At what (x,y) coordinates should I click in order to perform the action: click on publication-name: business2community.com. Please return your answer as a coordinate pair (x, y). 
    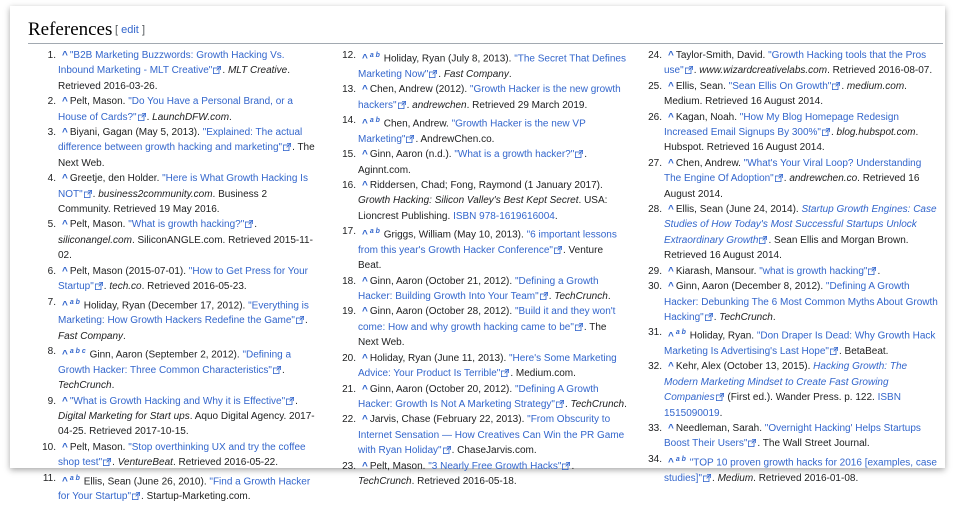
    Looking at the image, I should click on (155, 194).